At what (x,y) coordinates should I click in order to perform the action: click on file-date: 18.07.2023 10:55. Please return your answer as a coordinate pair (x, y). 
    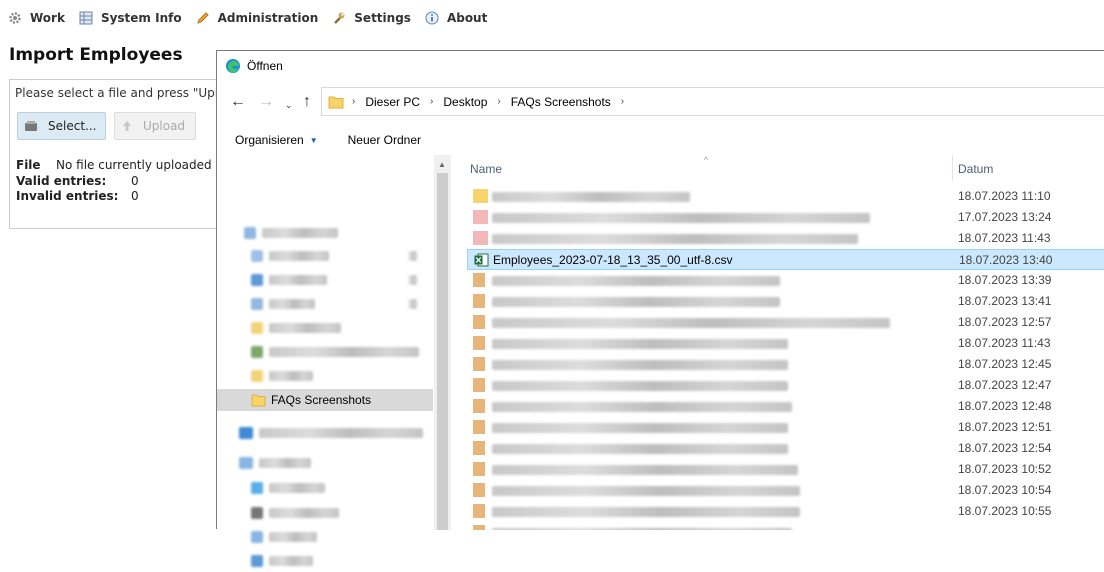
    Looking at the image, I should click on (1005, 511).